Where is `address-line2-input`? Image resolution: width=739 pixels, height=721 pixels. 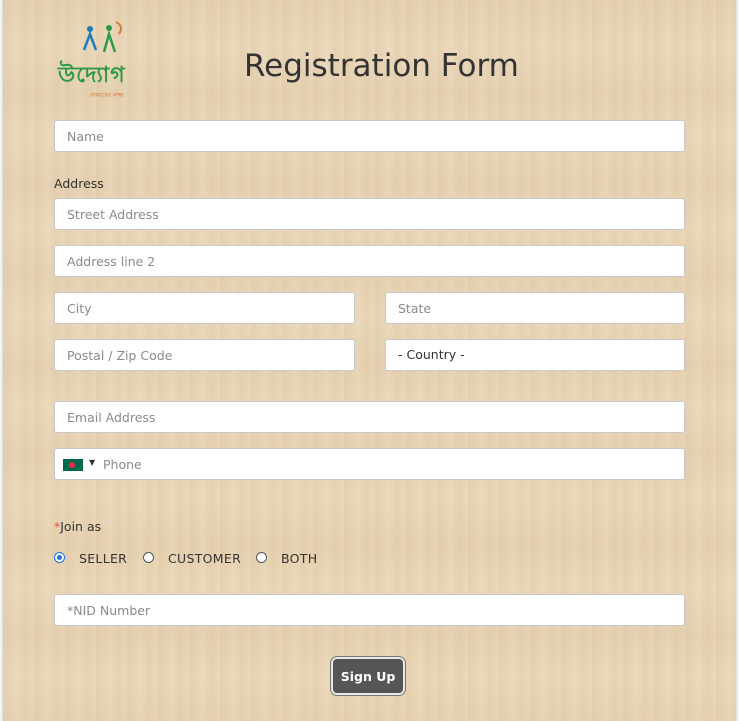 address-line2-input is located at coordinates (369, 261).